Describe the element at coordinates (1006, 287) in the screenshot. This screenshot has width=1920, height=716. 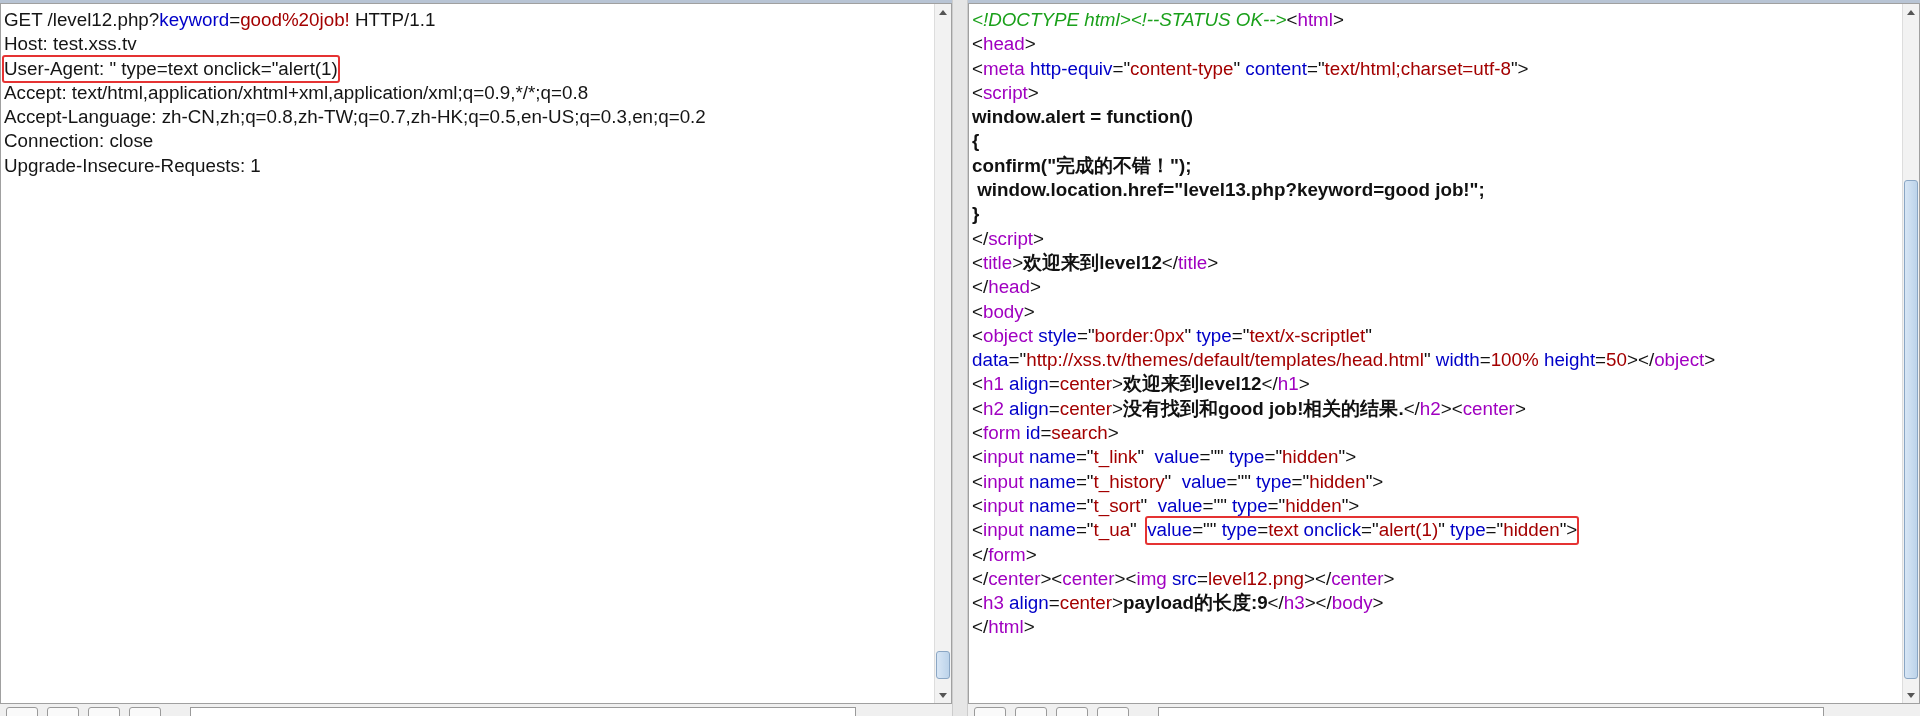
I see `code-line: </head>` at that location.